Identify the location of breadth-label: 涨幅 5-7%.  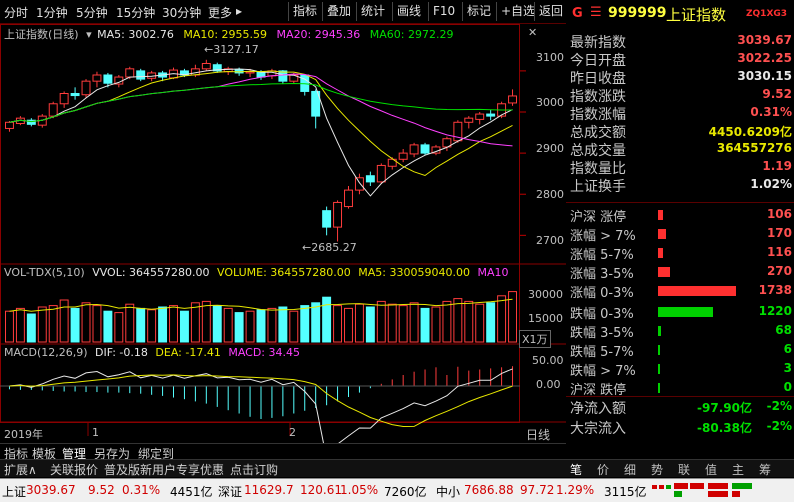
(602, 255).